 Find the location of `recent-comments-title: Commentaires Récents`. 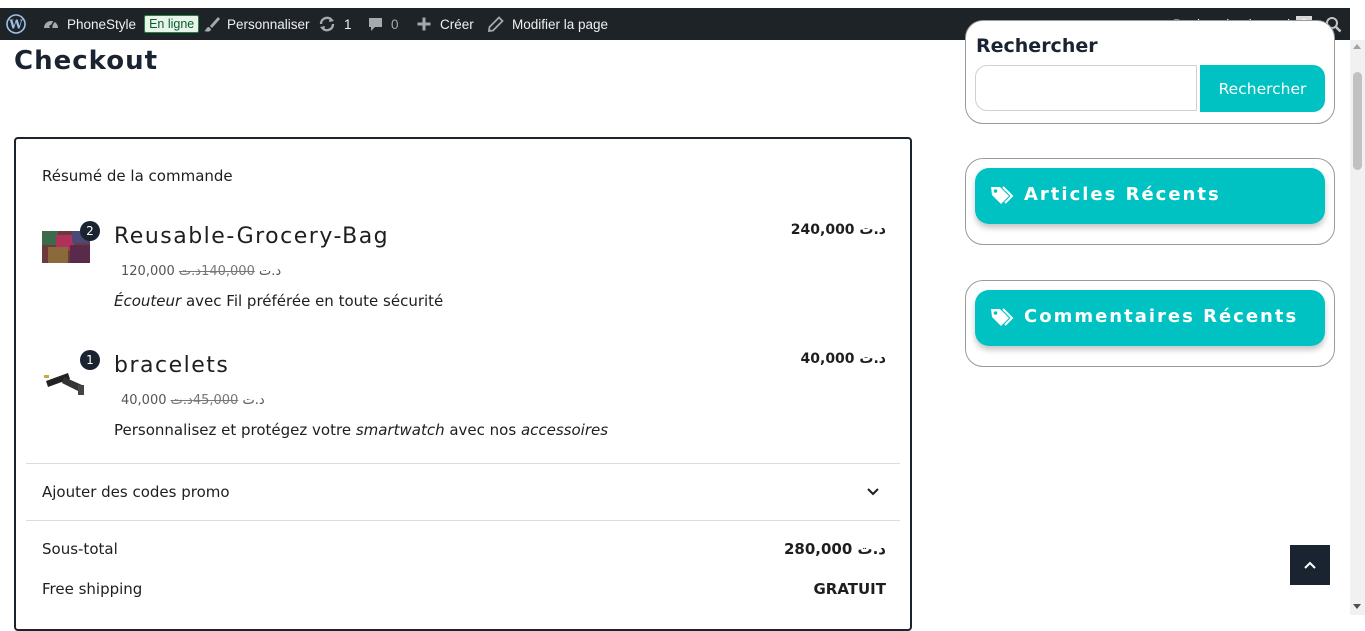

recent-comments-title: Commentaires Récents is located at coordinates (1161, 316).